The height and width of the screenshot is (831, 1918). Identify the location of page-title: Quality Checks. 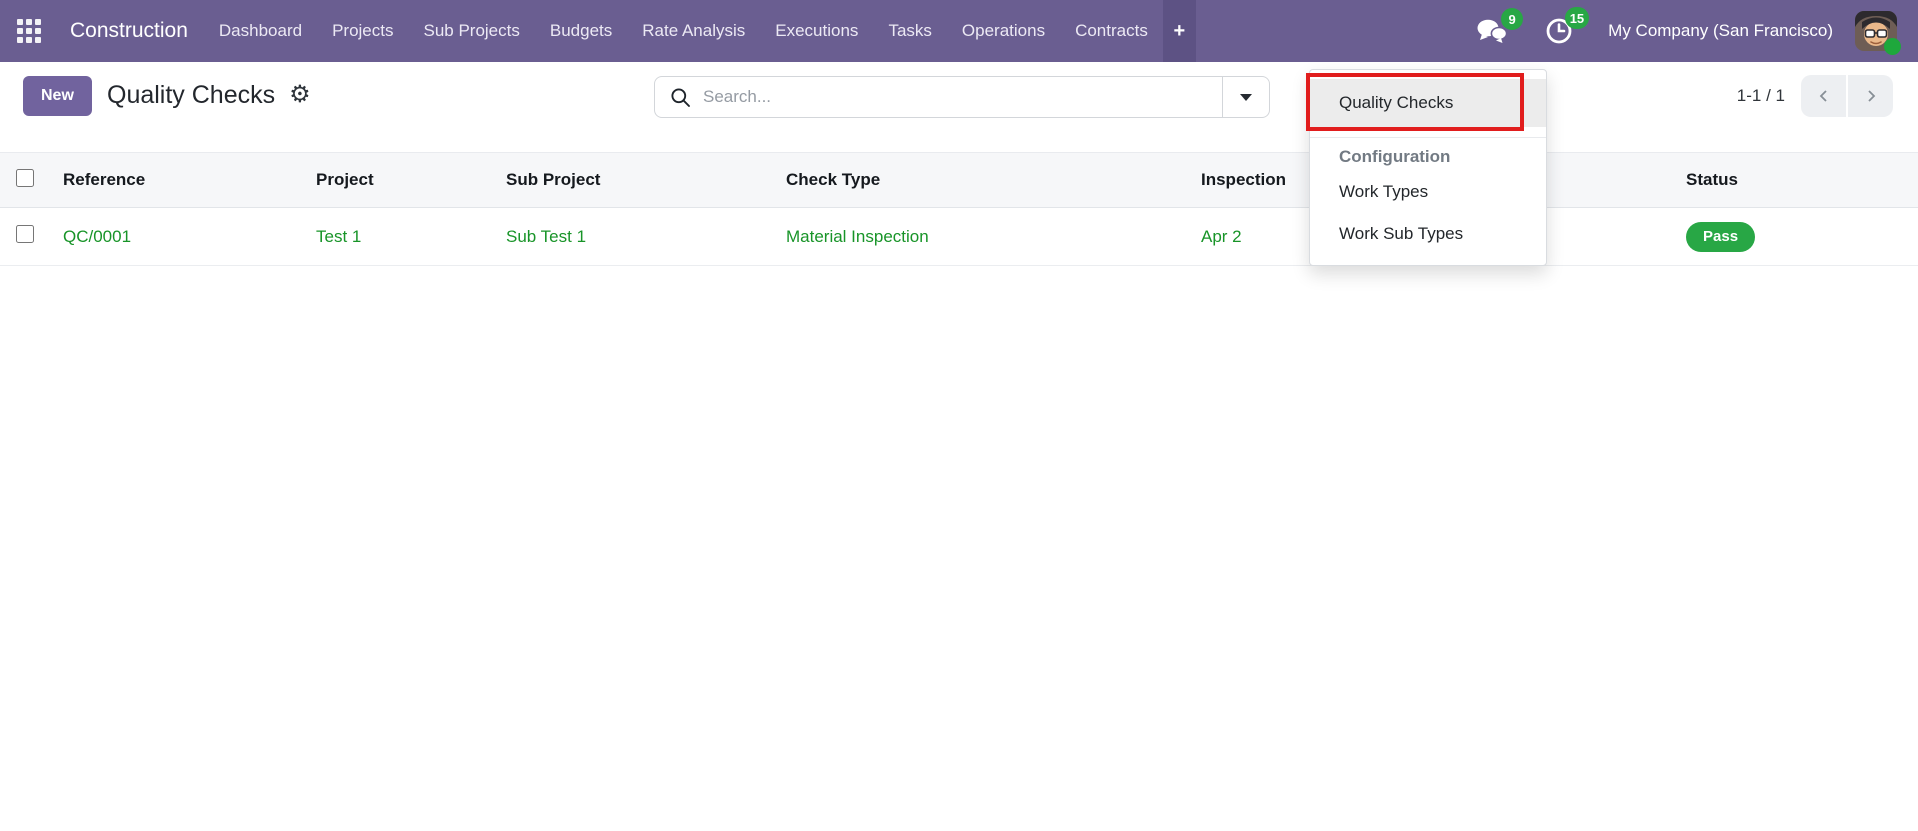
(191, 94).